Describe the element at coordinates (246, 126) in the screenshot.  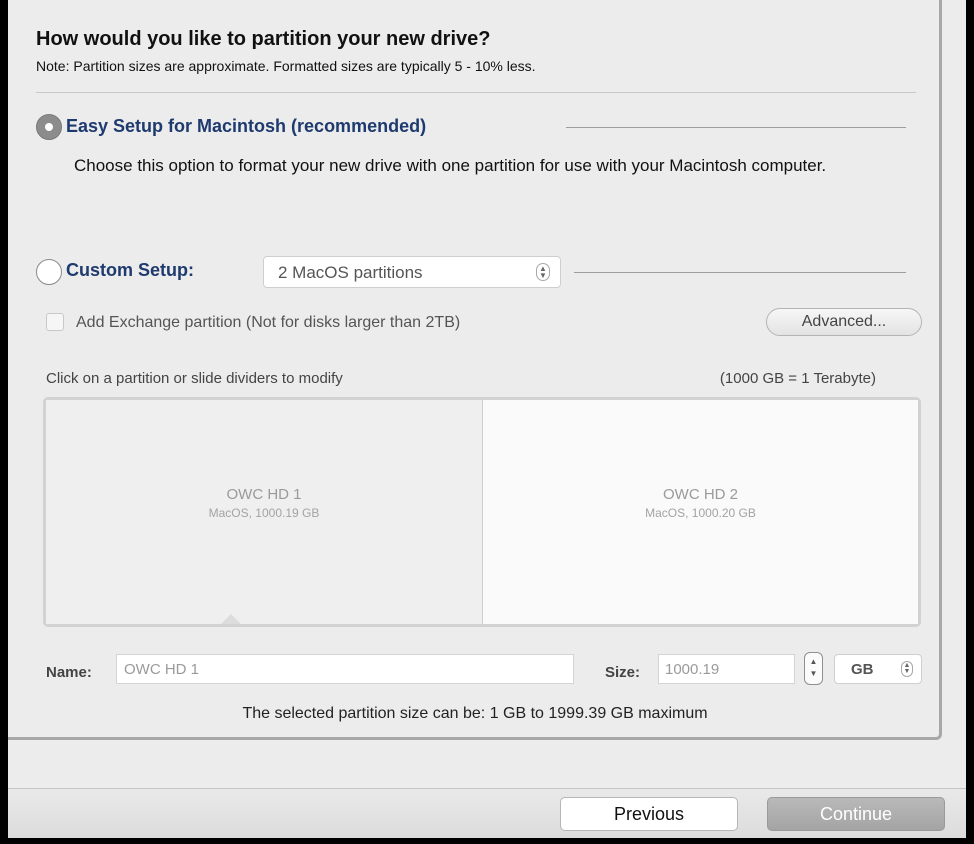
I see `easy-setup-label: Easy Setup for Macintosh (recommended)` at that location.